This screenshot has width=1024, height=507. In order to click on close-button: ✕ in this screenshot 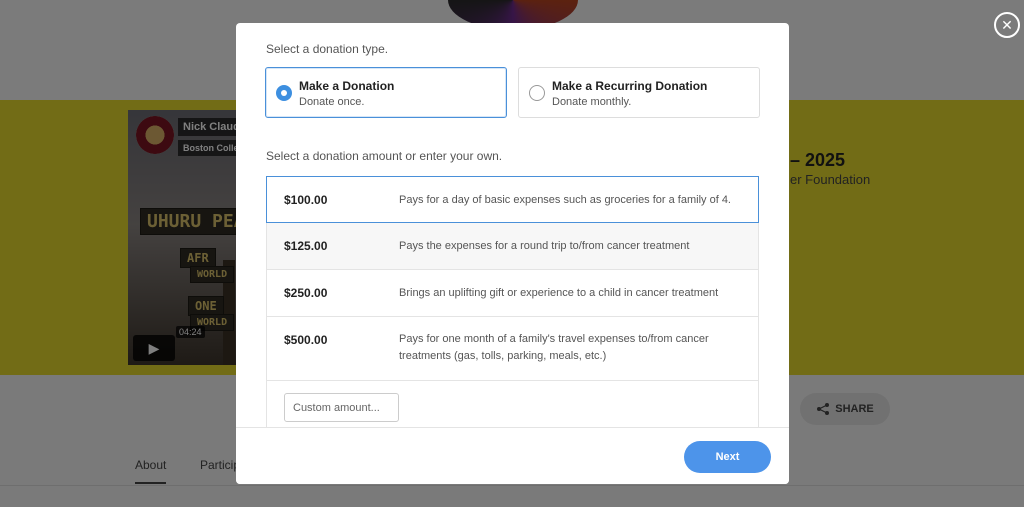, I will do `click(1007, 25)`.